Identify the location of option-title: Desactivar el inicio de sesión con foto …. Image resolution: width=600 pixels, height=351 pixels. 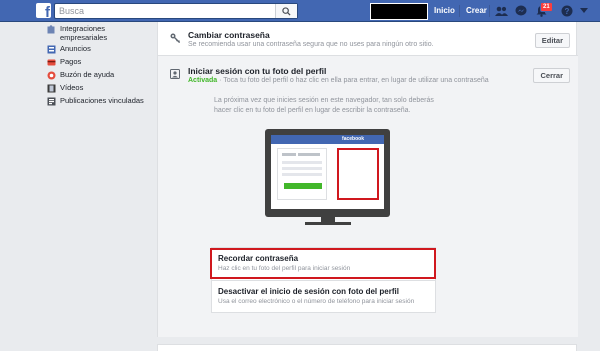
(308, 291).